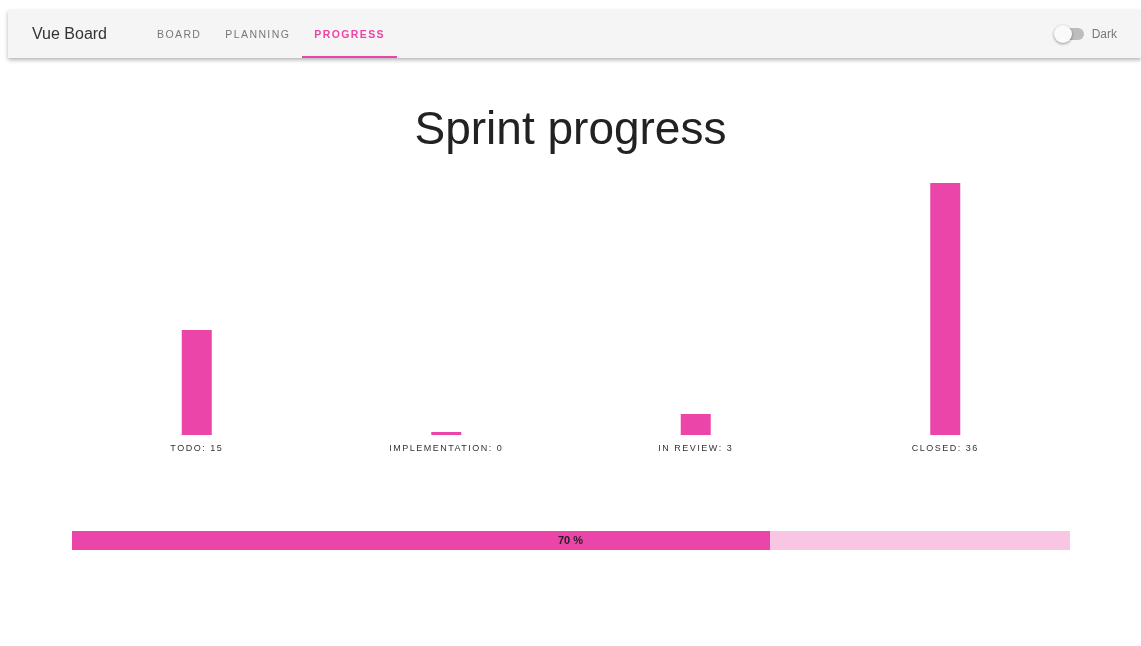 This screenshot has width=1141, height=646. Describe the element at coordinates (1069, 34) in the screenshot. I see `dark-mode-switch` at that location.